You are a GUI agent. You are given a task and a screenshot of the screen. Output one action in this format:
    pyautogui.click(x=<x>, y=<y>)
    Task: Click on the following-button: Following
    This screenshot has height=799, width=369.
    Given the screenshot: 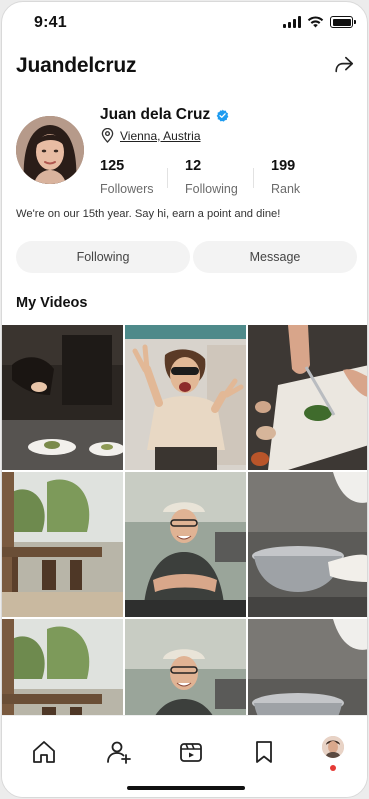 What is the action you would take?
    pyautogui.click(x=103, y=257)
    